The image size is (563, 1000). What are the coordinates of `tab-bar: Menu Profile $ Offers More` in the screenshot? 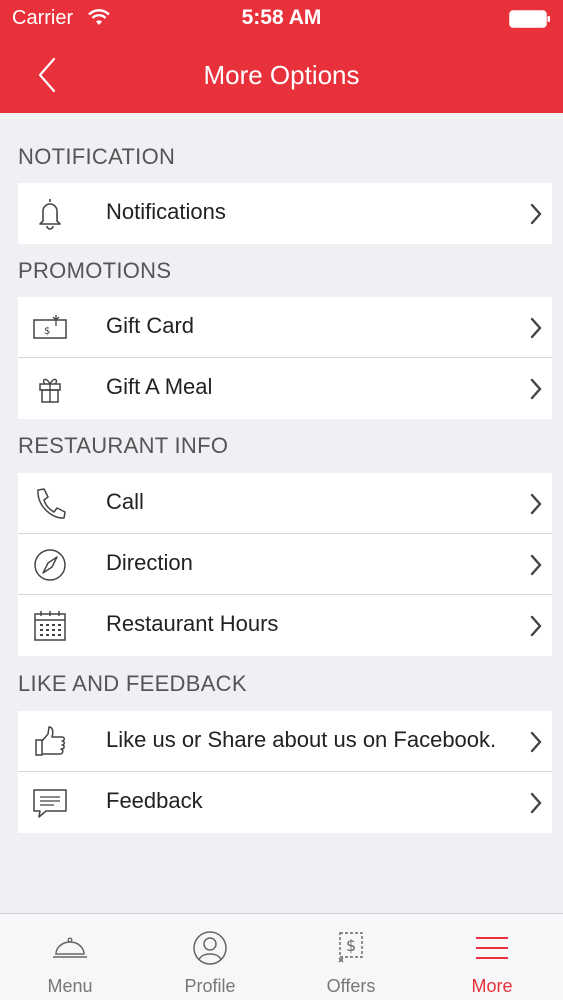 It's located at (281, 956).